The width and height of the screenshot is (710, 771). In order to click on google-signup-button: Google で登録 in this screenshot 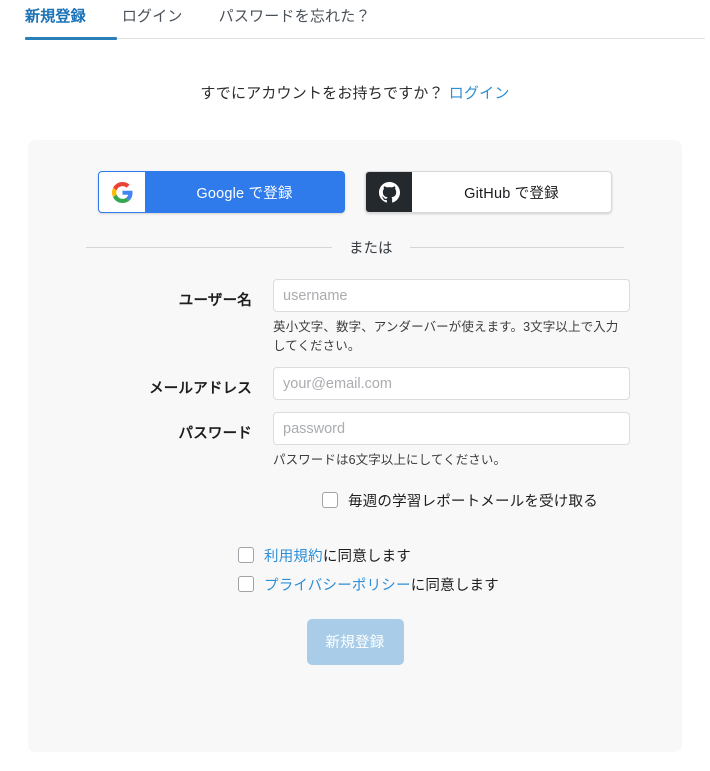, I will do `click(221, 192)`.